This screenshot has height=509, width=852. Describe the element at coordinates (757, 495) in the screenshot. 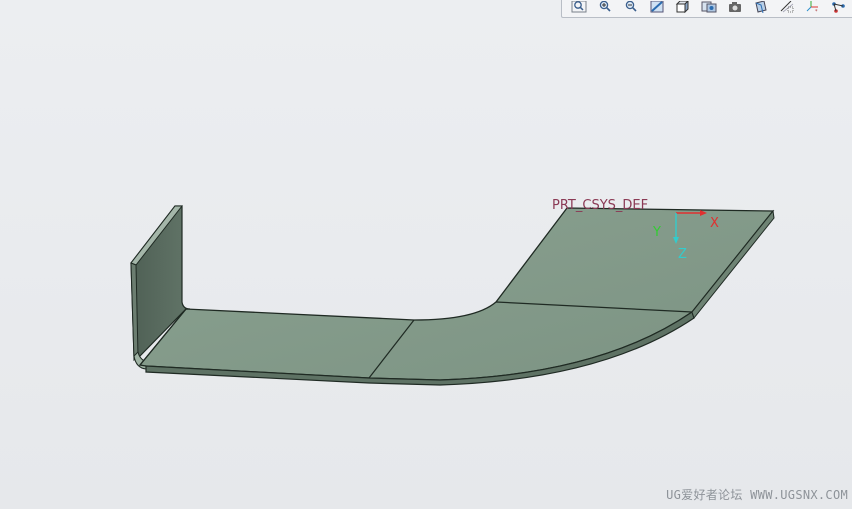

I see `watermark-text: UG爱好者论坛 WWW.UGSNX.COM` at that location.